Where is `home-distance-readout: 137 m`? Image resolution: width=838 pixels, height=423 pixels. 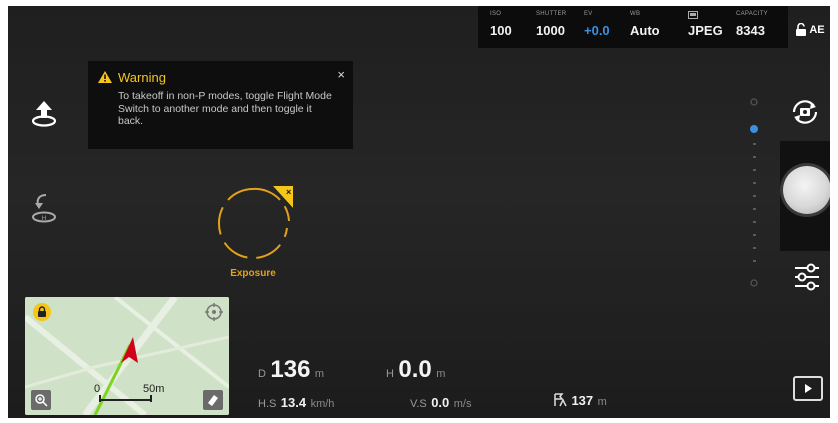
home-distance-readout: 137 m is located at coordinates (580, 401).